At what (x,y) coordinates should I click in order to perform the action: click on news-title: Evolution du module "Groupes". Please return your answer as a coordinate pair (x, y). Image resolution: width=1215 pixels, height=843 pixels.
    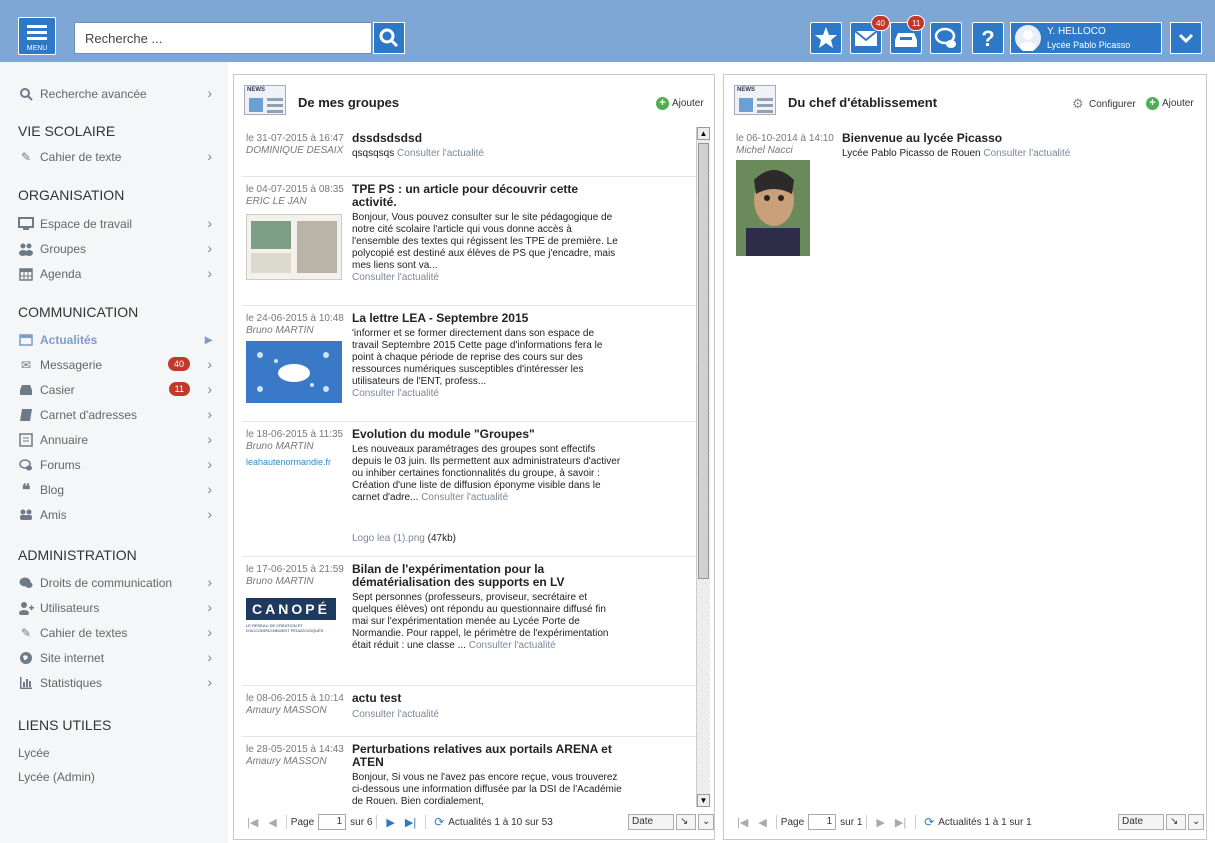
    Looking at the image, I should click on (487, 434).